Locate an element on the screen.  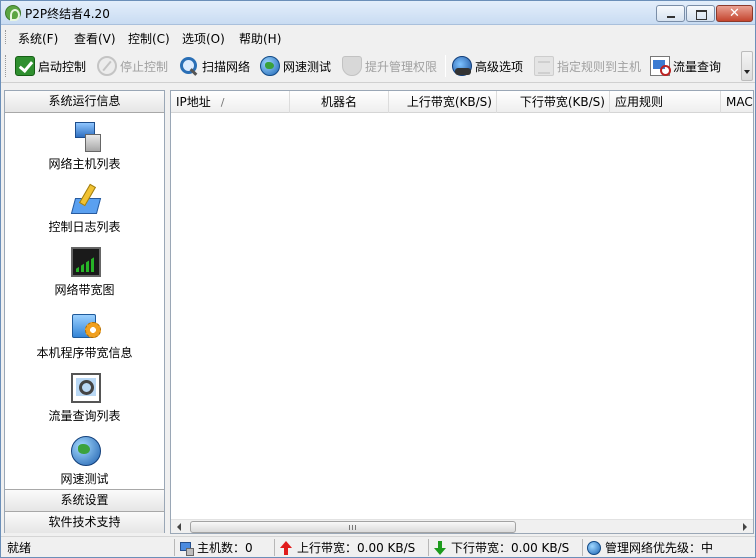
status-host-count: 主机数：0 is located at coordinates (223, 547).